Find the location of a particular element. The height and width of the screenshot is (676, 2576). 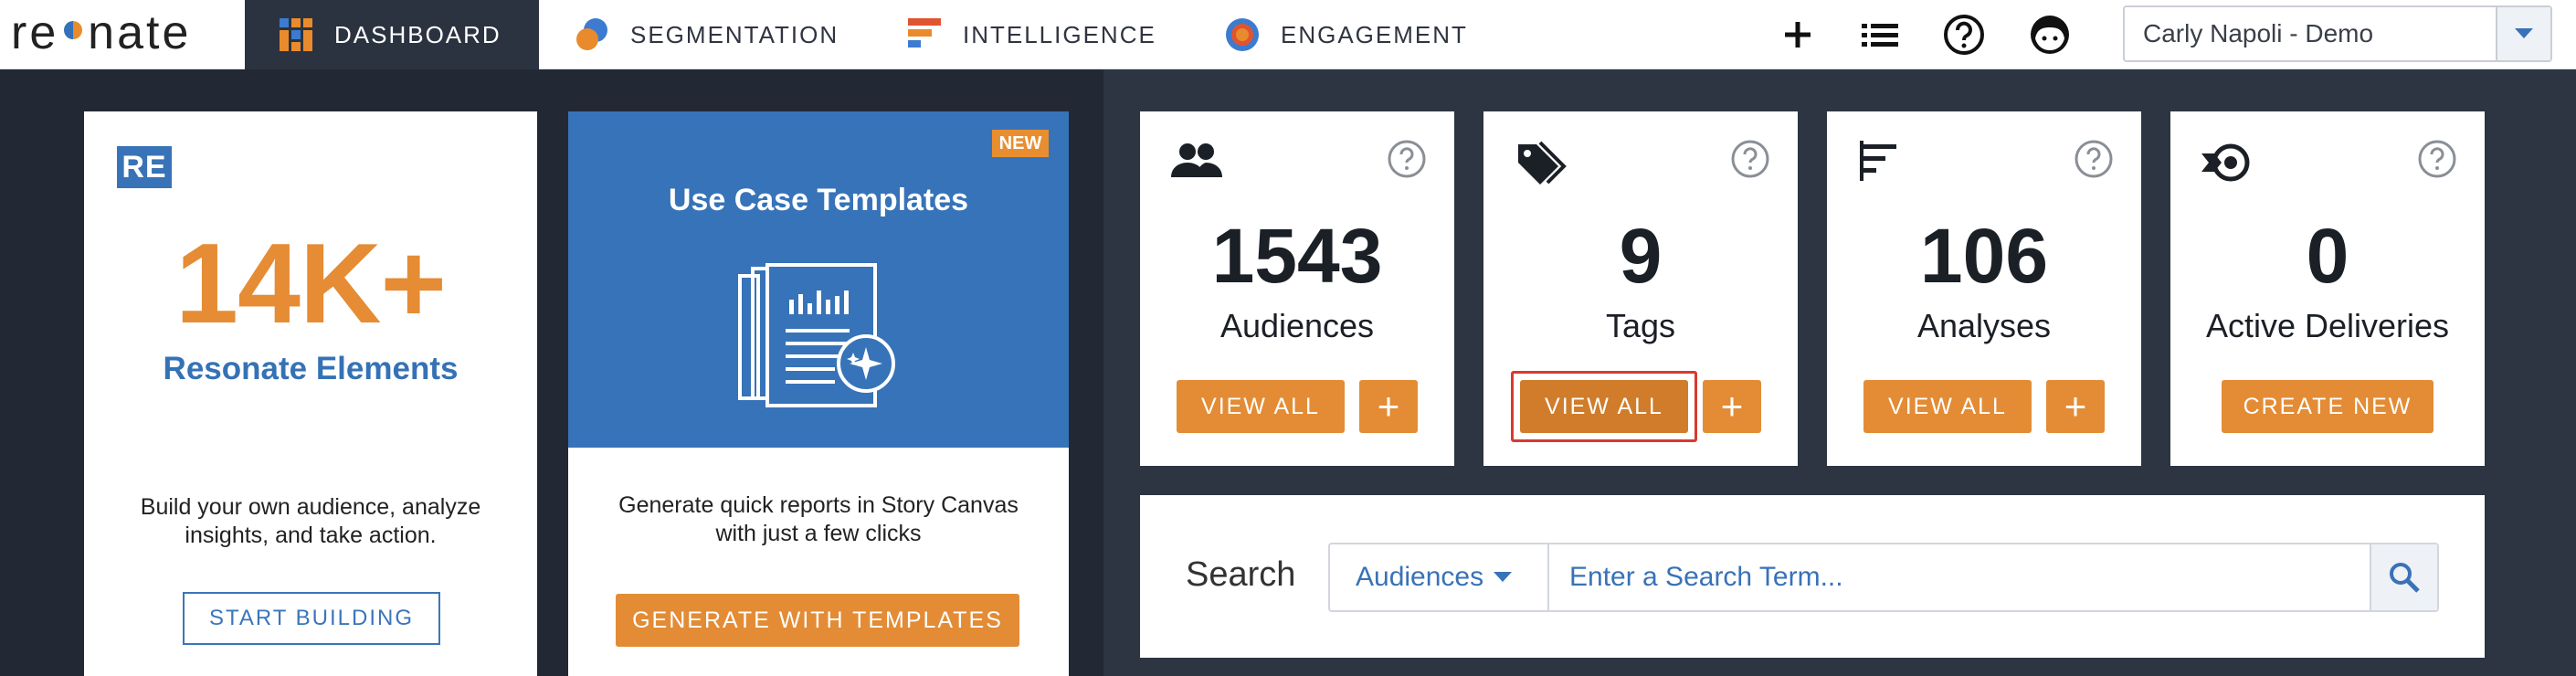

templates-title: Use Case Templates is located at coordinates (818, 200).